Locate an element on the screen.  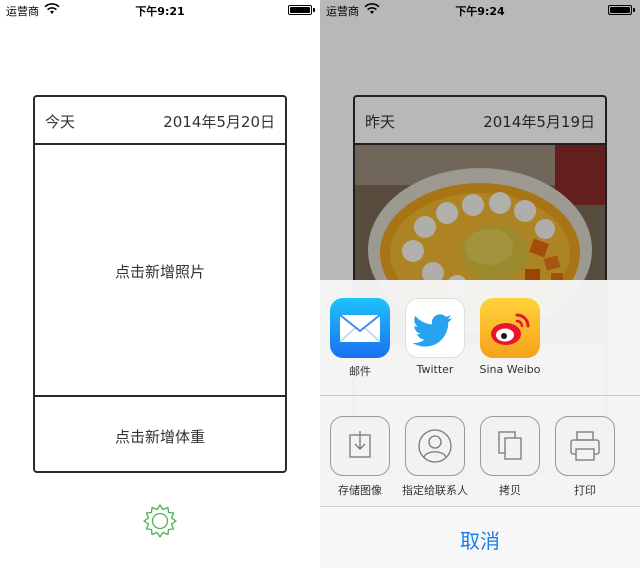
copy-icon is located at coordinates (510, 446).